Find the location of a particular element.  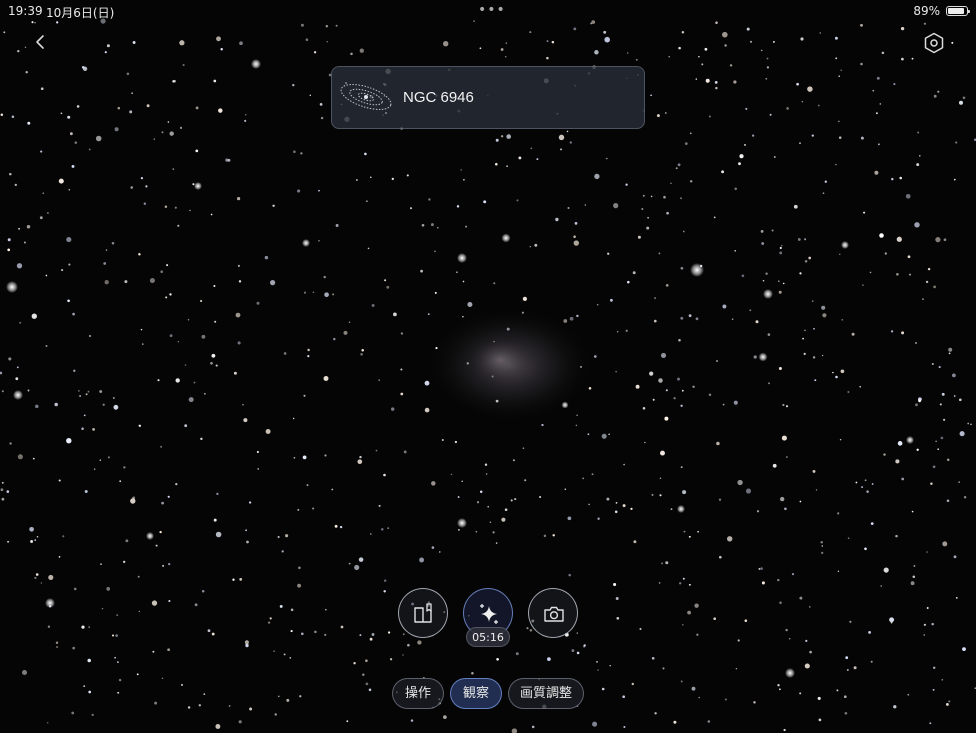

camera-icon is located at coordinates (554, 614).